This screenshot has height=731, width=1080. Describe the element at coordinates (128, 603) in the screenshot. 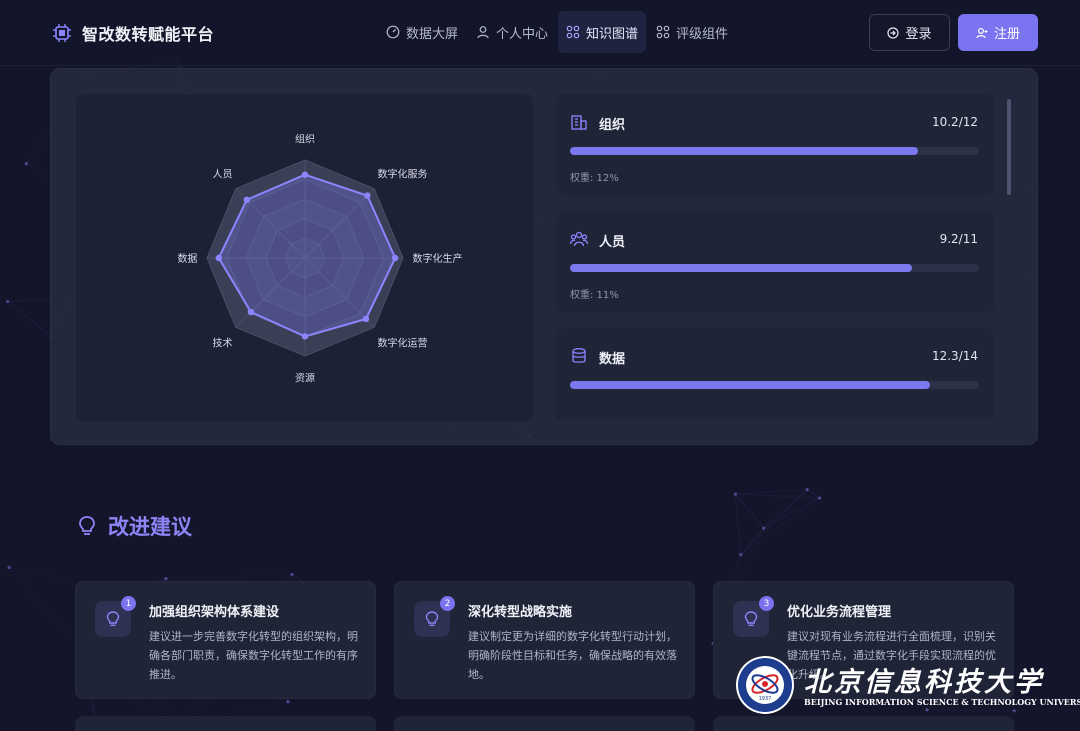

I see `suggestion-number-badge: 1` at that location.